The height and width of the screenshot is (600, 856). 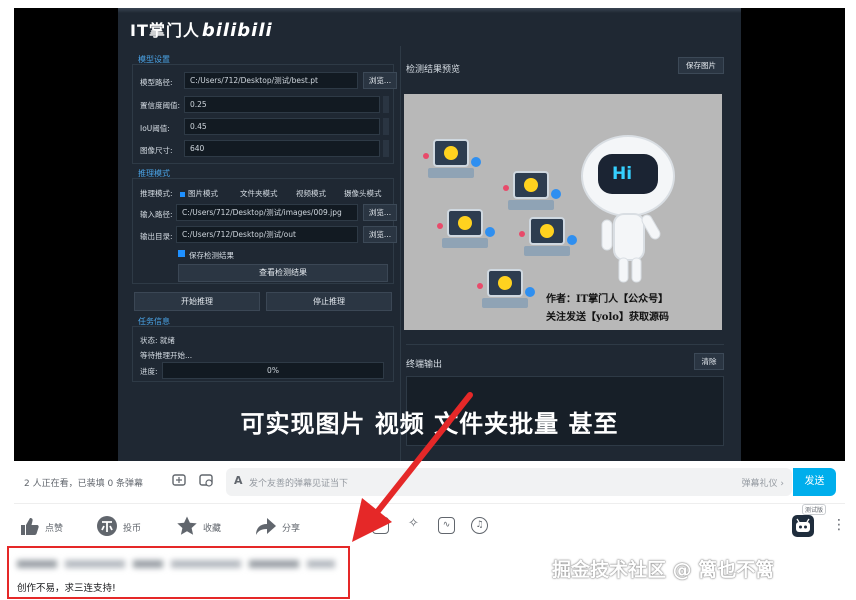 What do you see at coordinates (237, 30) in the screenshot?
I see `bilibili-logo: bilibili` at bounding box center [237, 30].